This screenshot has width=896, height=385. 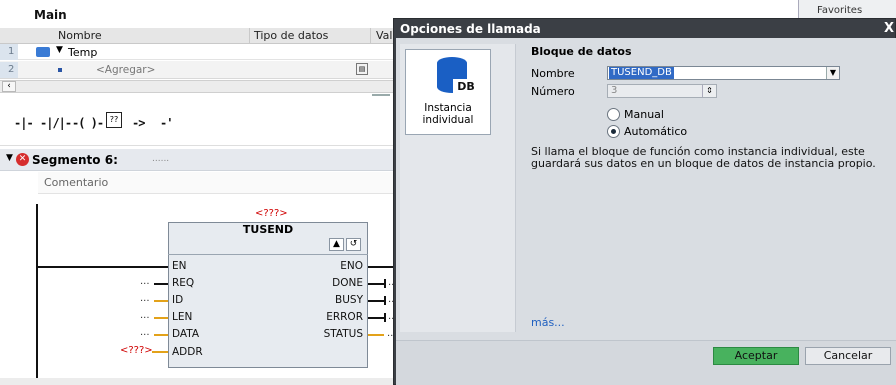 What do you see at coordinates (178, 300) in the screenshot?
I see `pin-id: ID` at bounding box center [178, 300].